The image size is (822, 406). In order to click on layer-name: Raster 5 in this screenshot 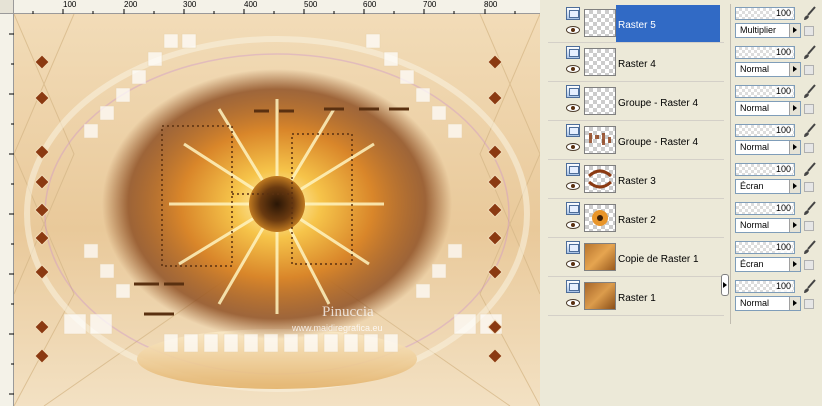, I will do `click(637, 25)`.